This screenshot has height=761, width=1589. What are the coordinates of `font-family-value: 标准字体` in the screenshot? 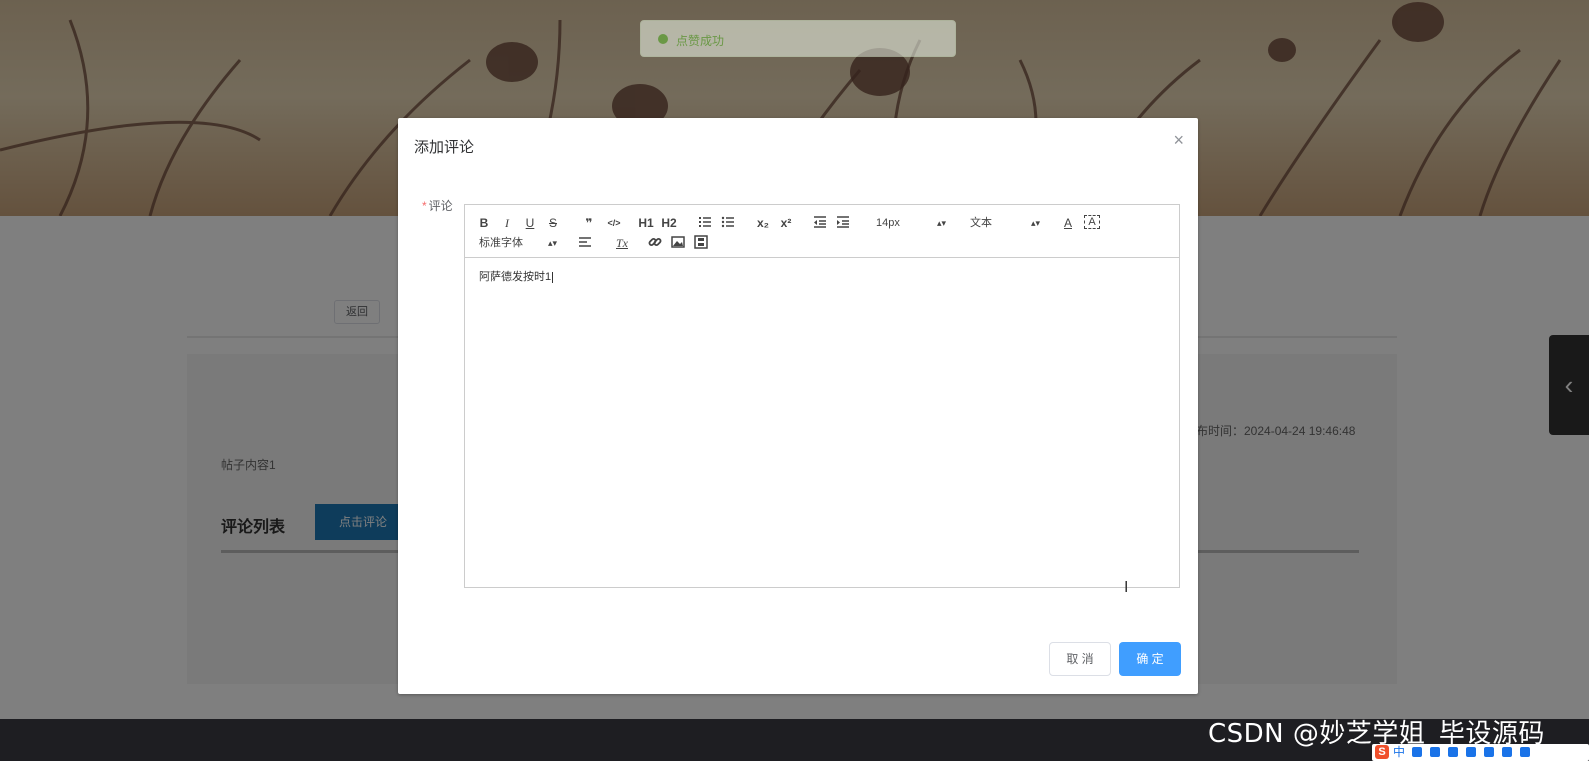 It's located at (501, 243).